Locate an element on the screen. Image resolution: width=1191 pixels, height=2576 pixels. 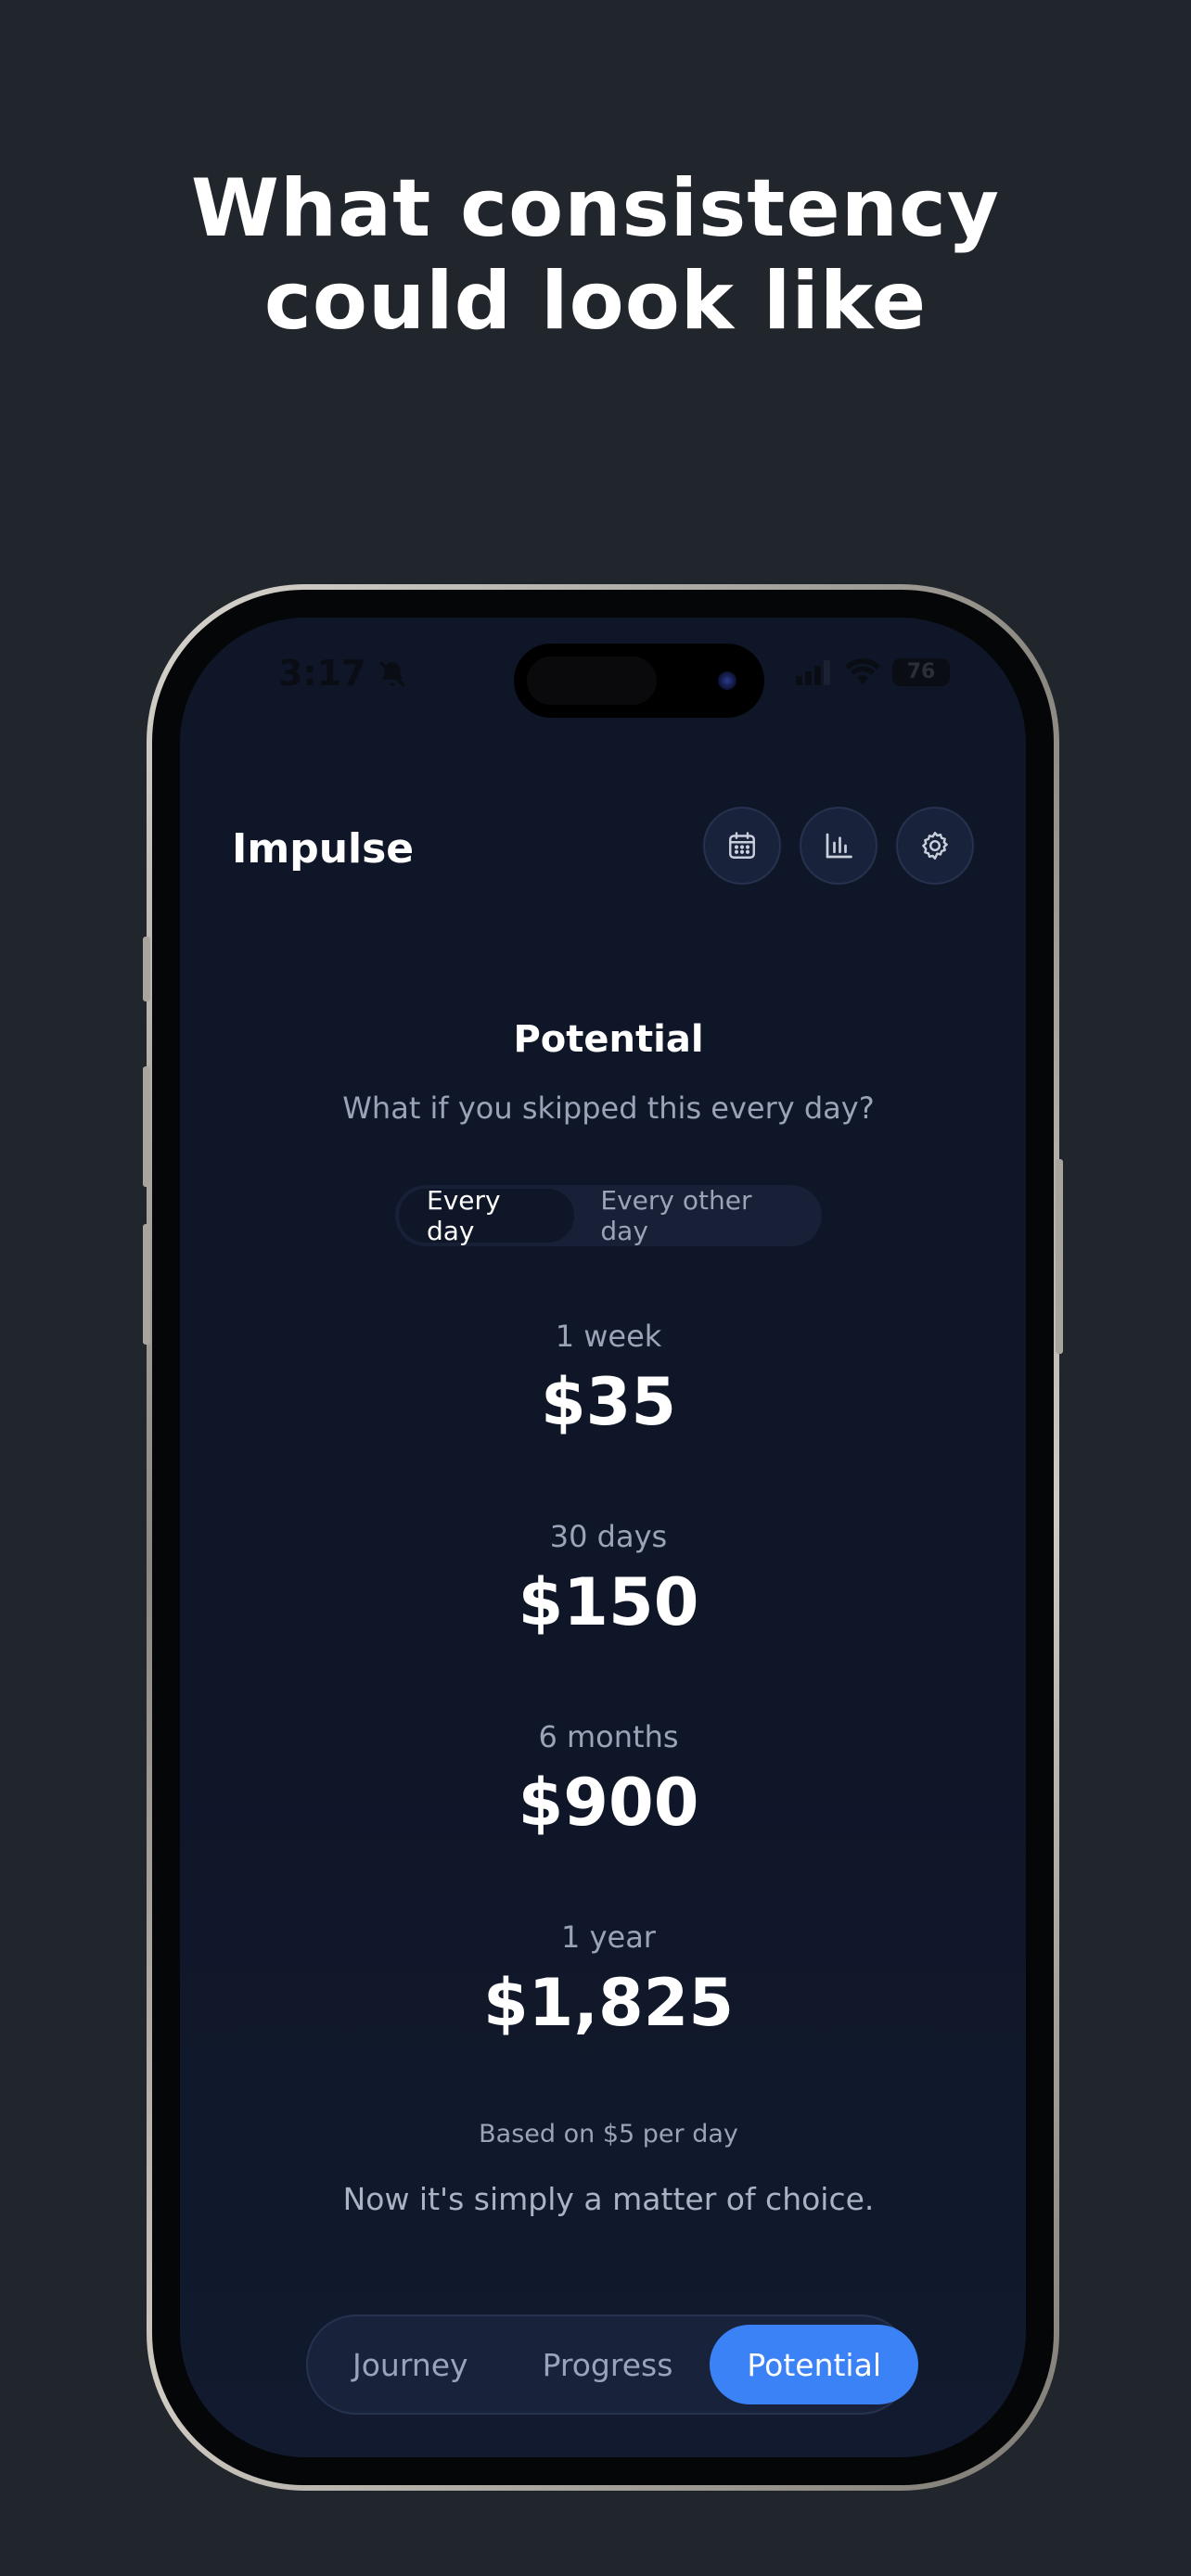
promo-headline: What consistency could look like is located at coordinates (595, 255).